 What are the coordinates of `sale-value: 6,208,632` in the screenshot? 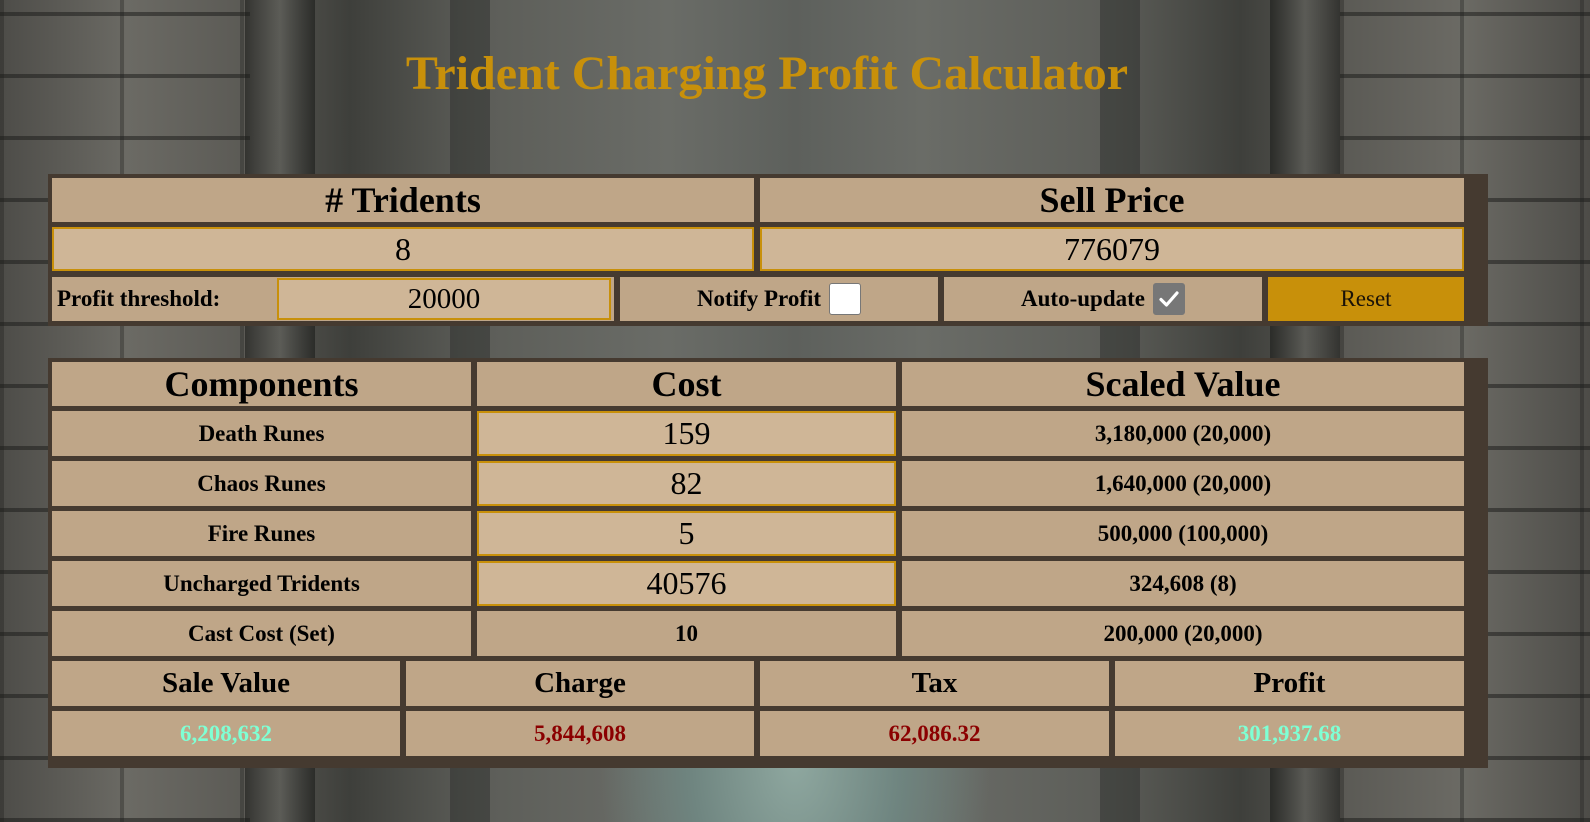 It's located at (226, 733).